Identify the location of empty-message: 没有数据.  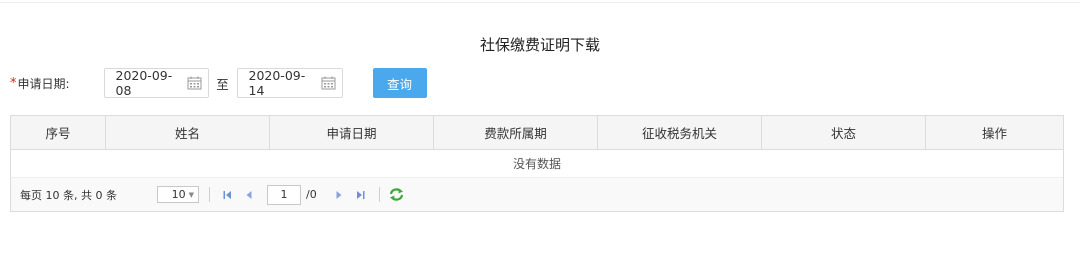
(537, 164).